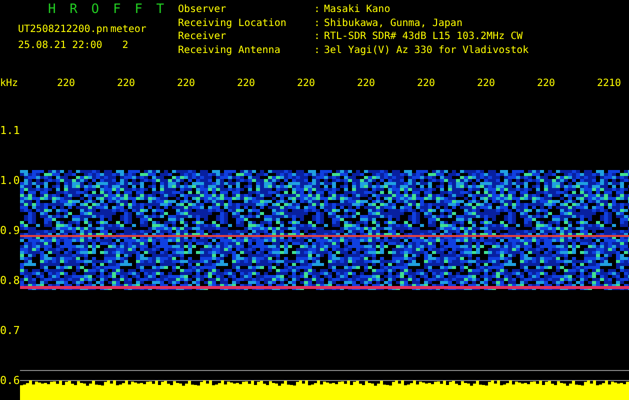 This screenshot has height=400, width=629. I want to click on info-value: RTL-SDR SDR# 43dB L15 103.2MHz CW, so click(424, 37).